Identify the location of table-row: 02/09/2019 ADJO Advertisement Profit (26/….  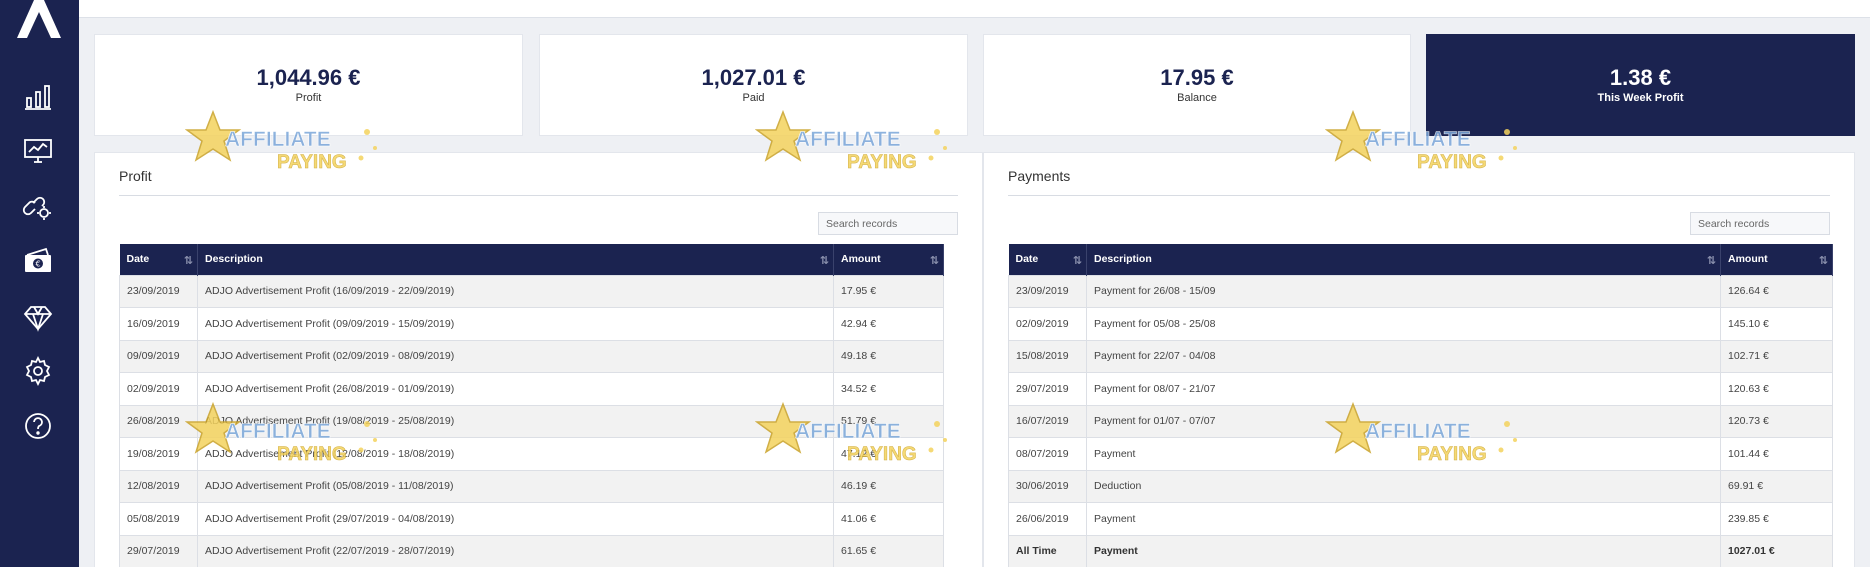
(531, 389).